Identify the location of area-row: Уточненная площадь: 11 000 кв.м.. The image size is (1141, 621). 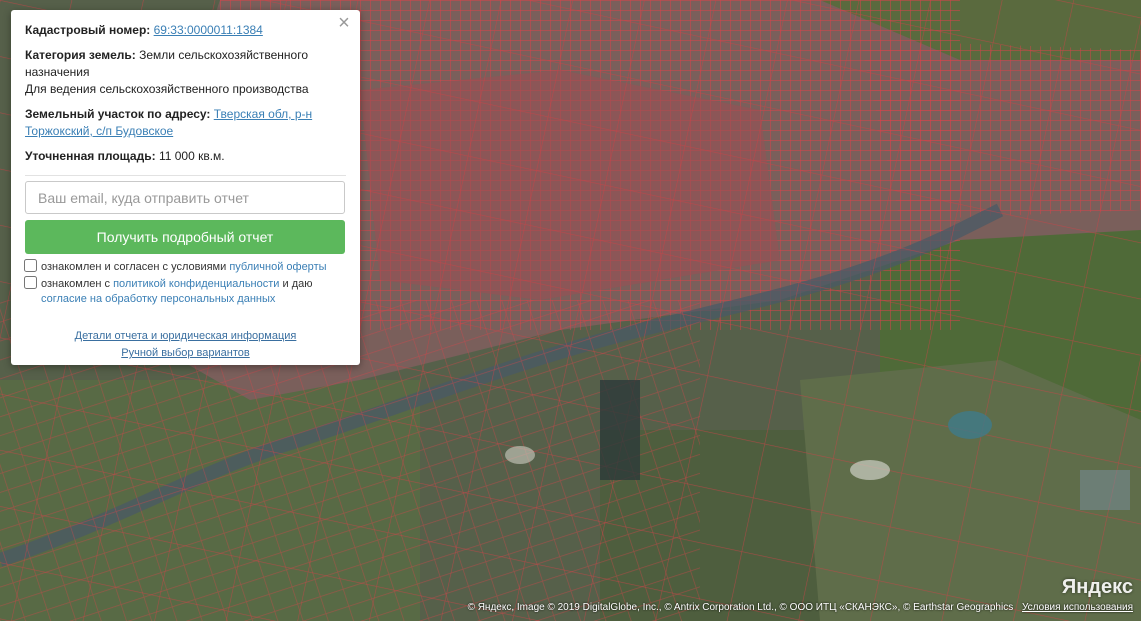
(185, 156).